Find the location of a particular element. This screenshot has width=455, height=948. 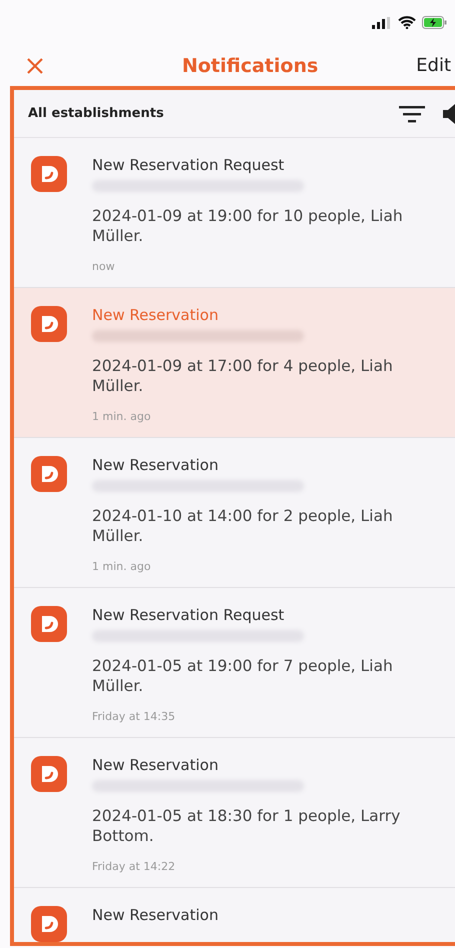

notification-item: New Reservation is located at coordinates (234, 915).